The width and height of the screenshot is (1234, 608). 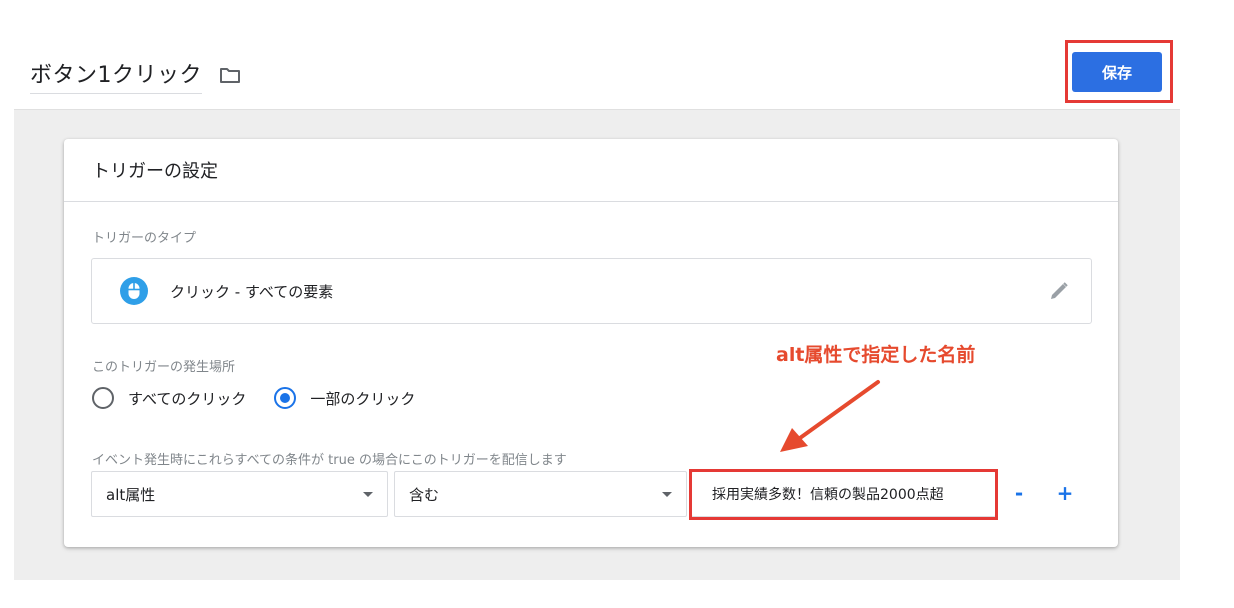 What do you see at coordinates (362, 398) in the screenshot?
I see `radio-some-clicks-label: 一部のクリック` at bounding box center [362, 398].